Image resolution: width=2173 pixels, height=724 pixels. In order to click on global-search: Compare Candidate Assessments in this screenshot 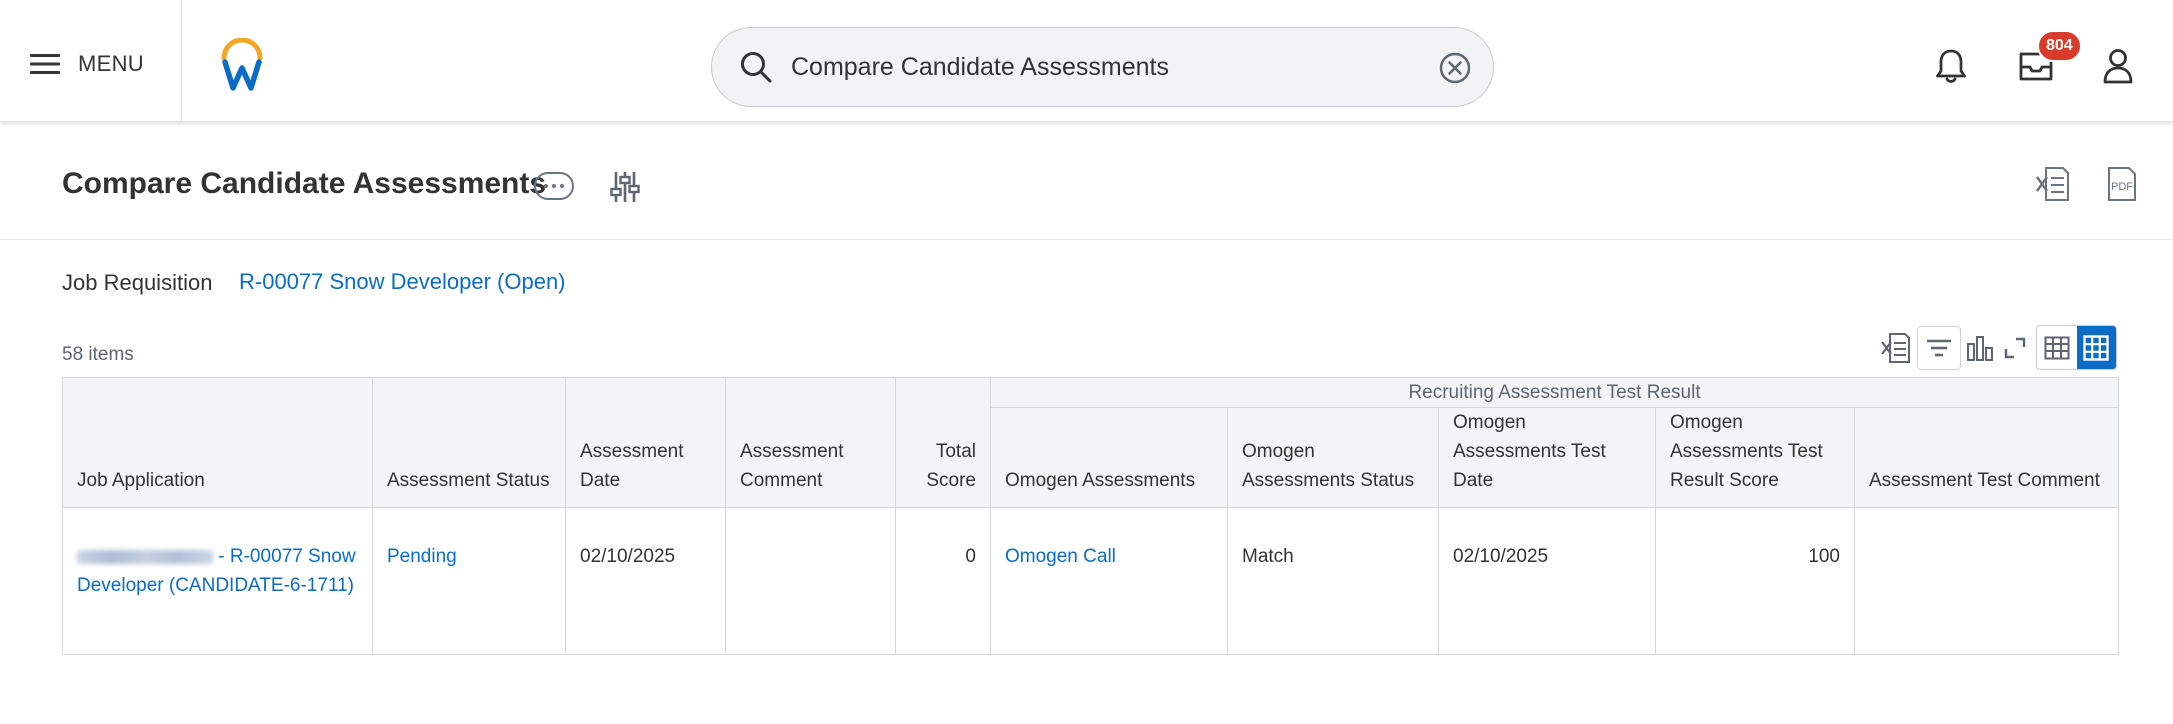, I will do `click(1102, 67)`.